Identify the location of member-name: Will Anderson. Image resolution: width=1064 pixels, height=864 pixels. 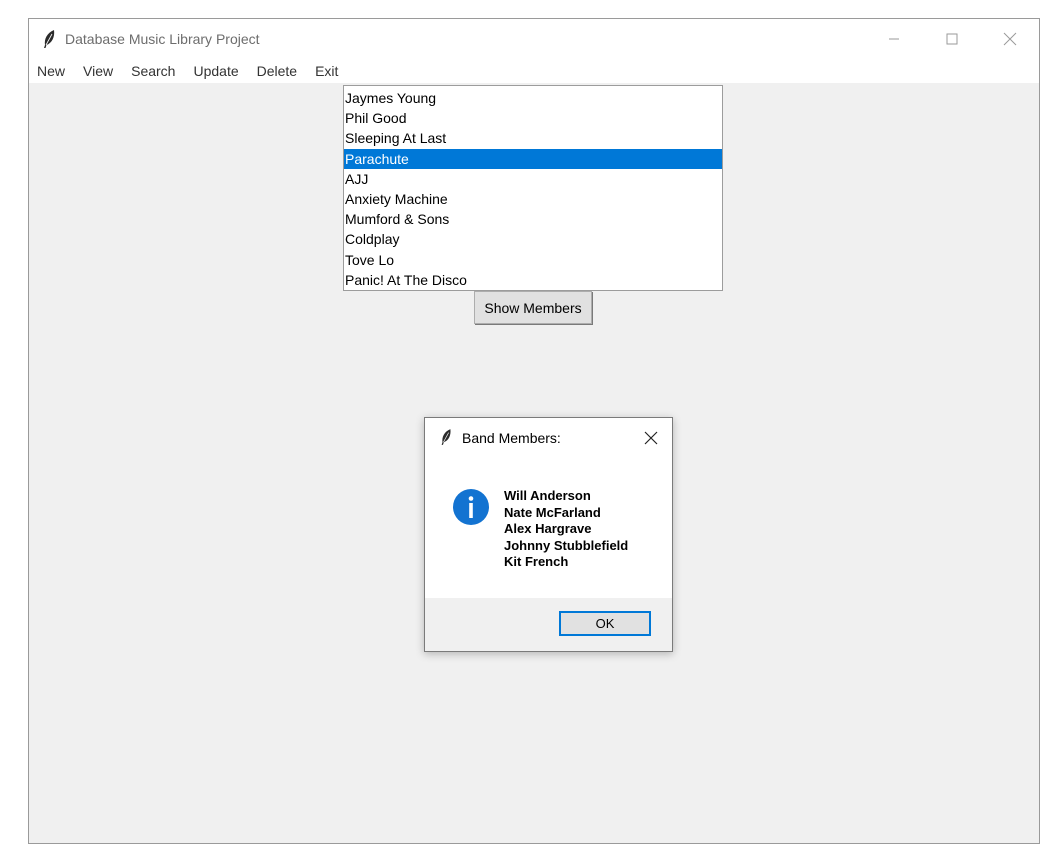
(547, 495).